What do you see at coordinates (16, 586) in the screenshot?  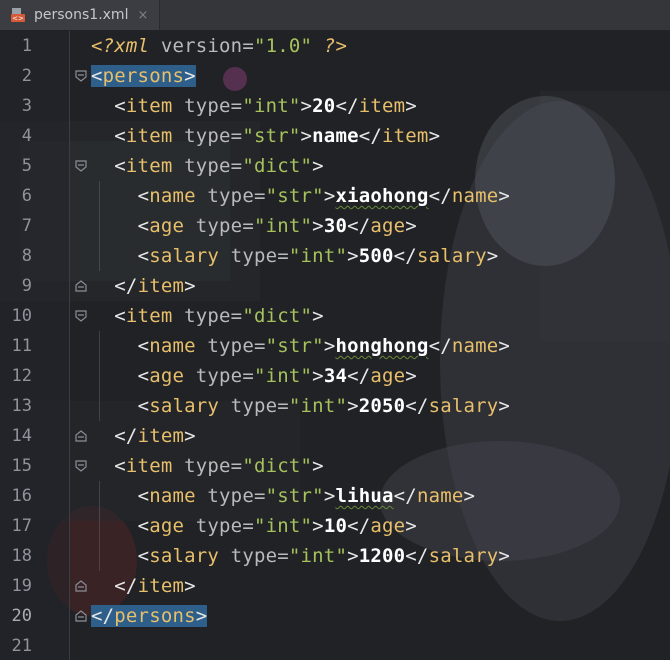 I see `line-number: 19` at bounding box center [16, 586].